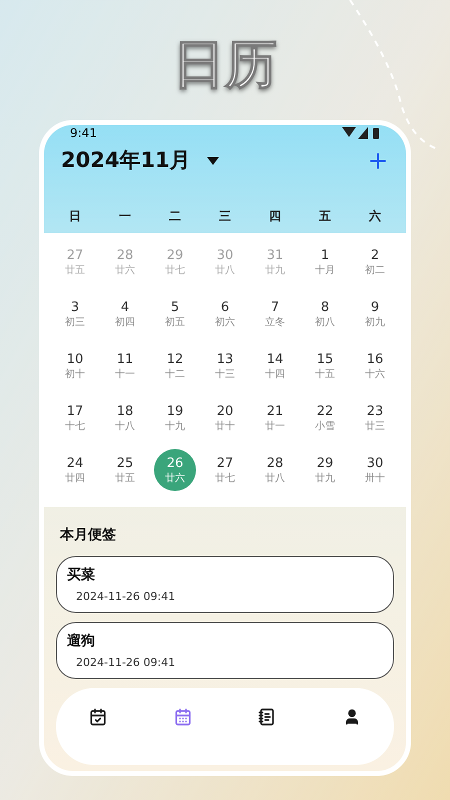  Describe the element at coordinates (225, 314) in the screenshot. I see `day-cell: 6 初六` at that location.